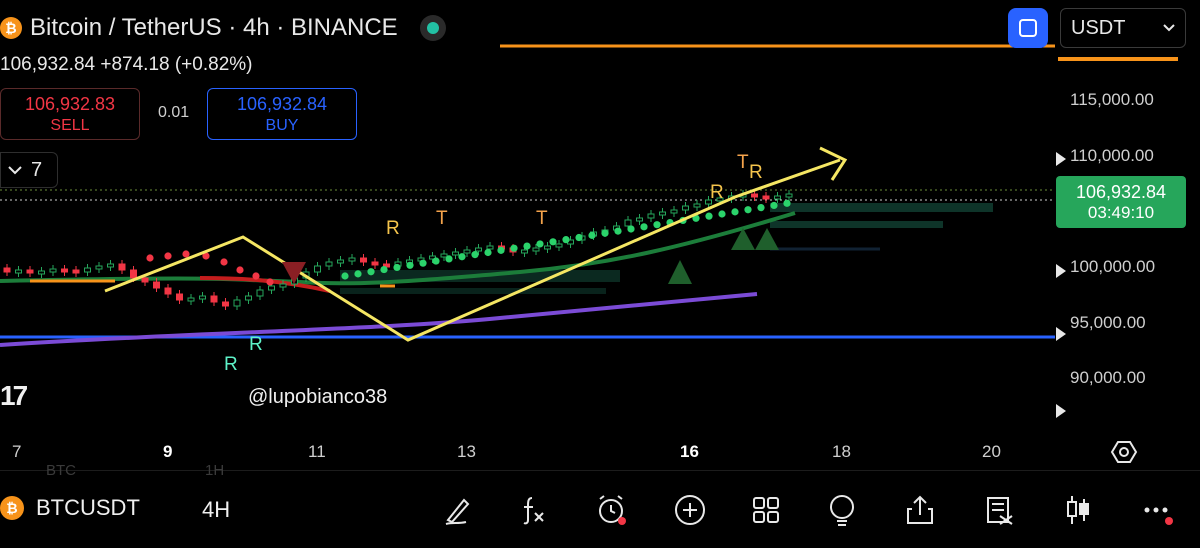  What do you see at coordinates (1078, 510) in the screenshot?
I see `chart-type-button` at bounding box center [1078, 510].